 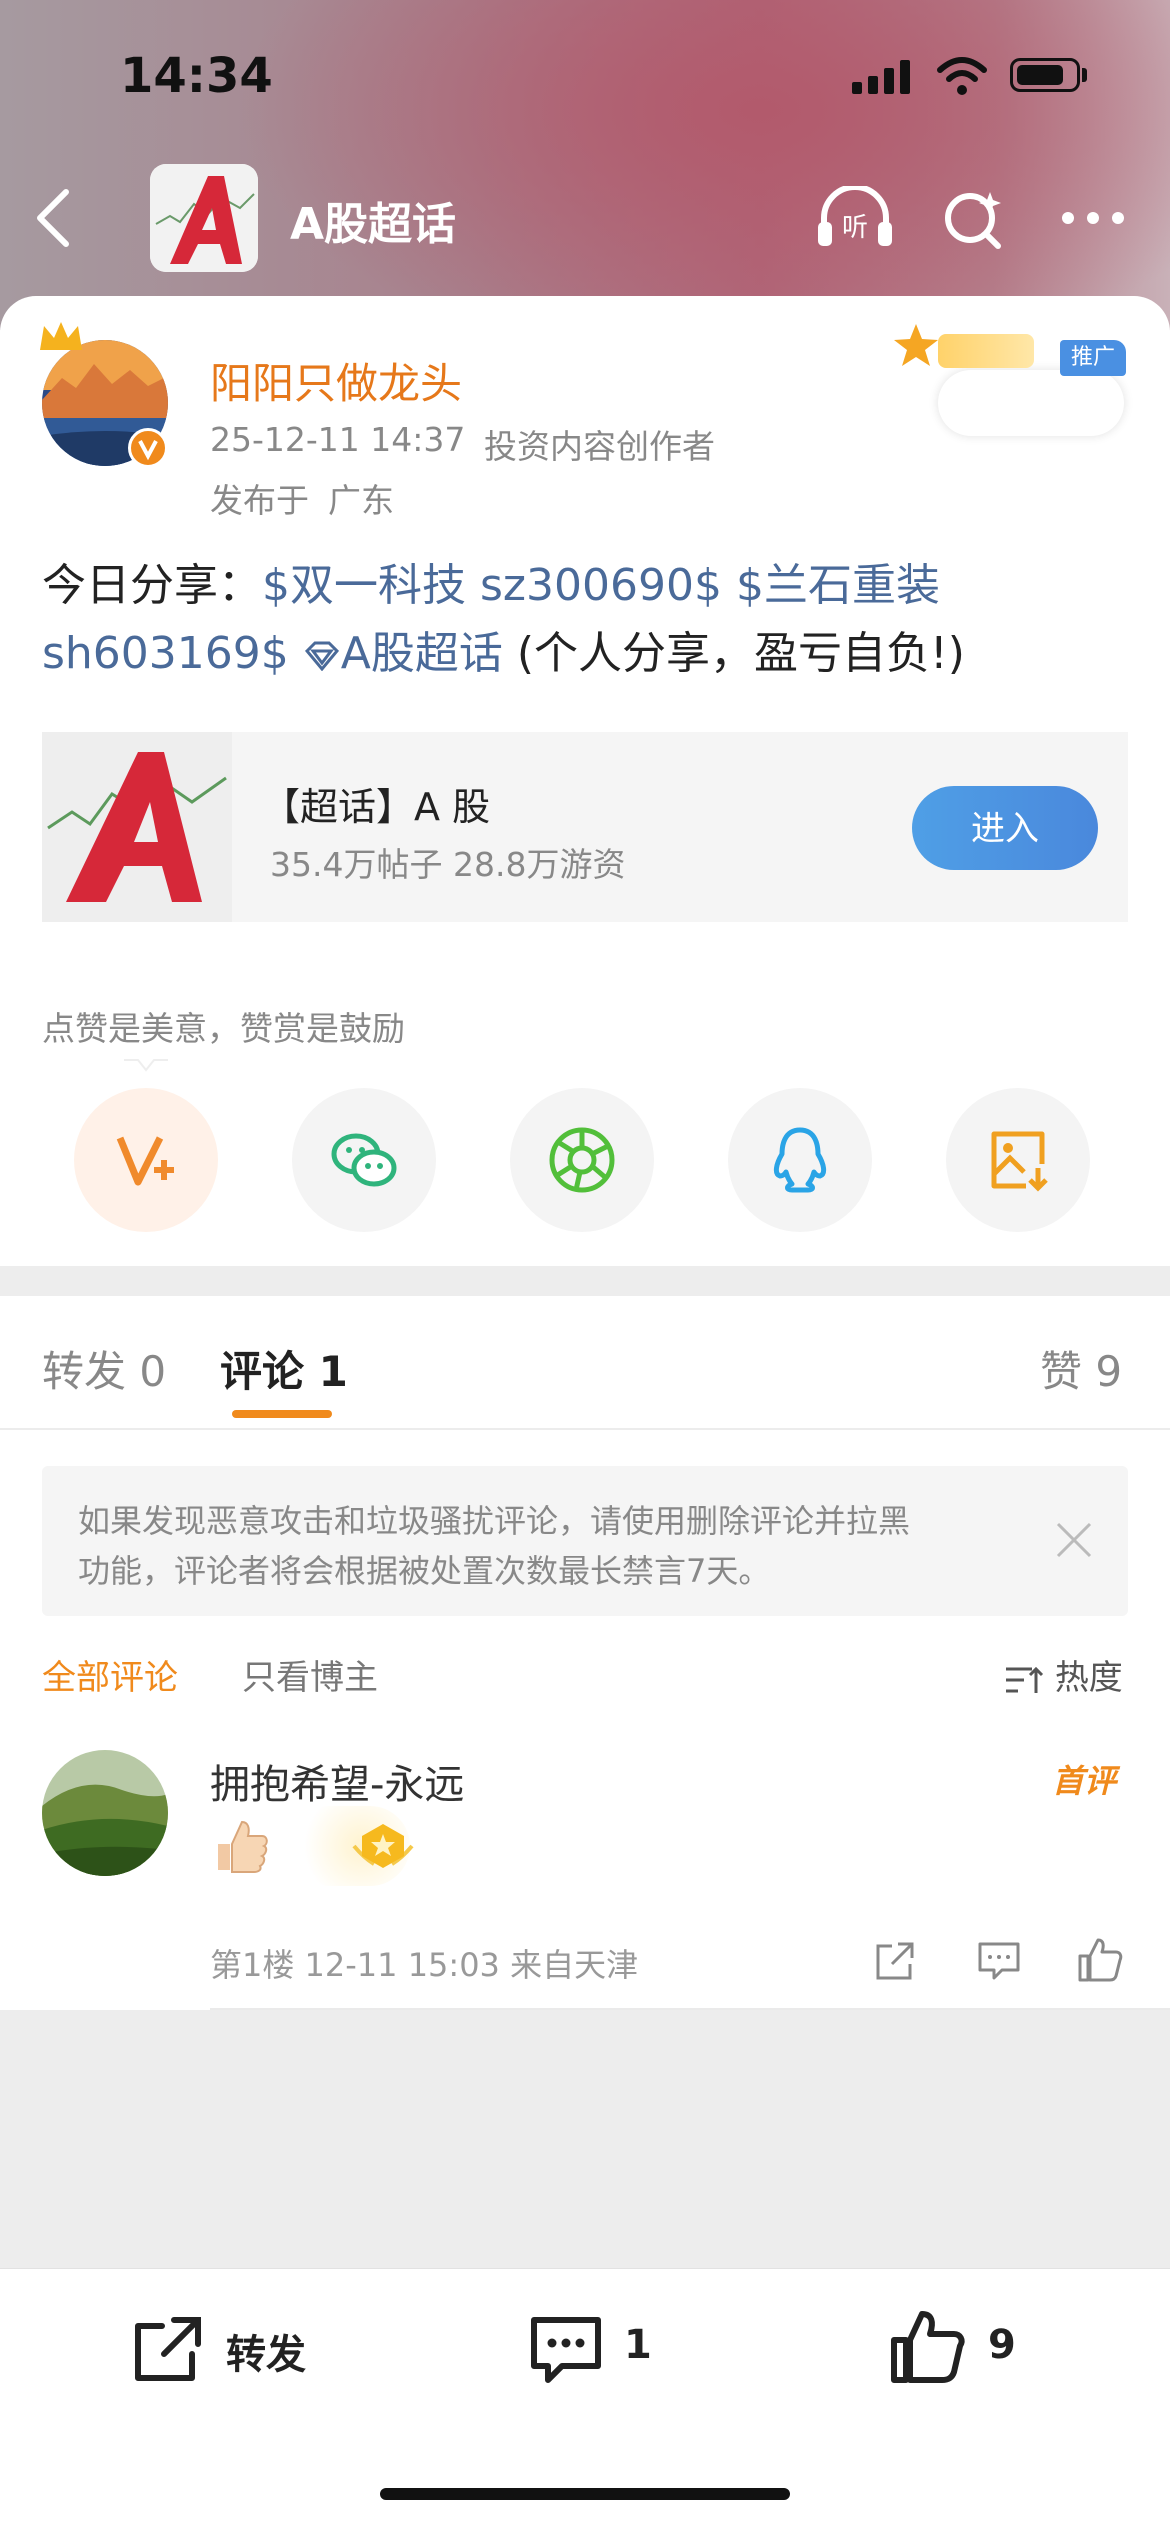 I want to click on share-moments-button, so click(x=582, y=1160).